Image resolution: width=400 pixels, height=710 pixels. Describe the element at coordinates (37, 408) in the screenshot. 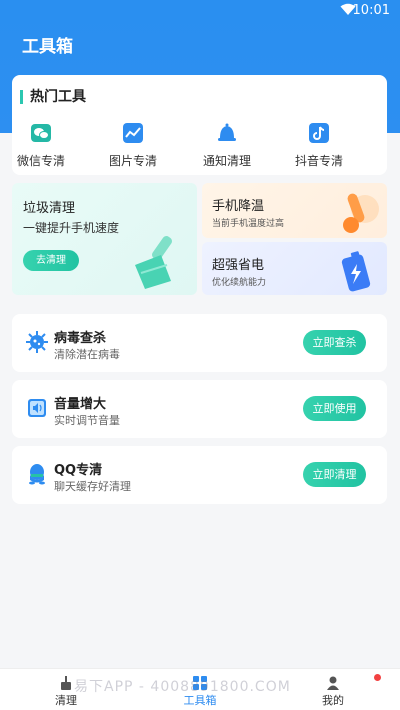

I see `volume-icon` at that location.